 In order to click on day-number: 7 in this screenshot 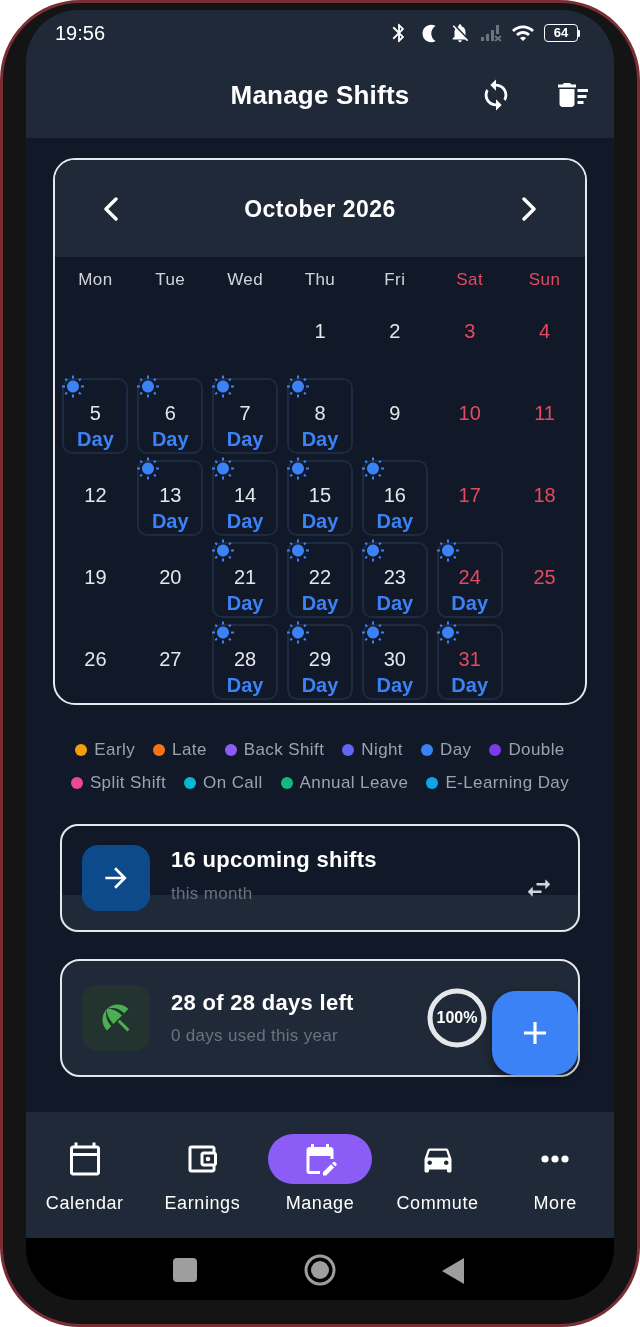, I will do `click(245, 413)`.